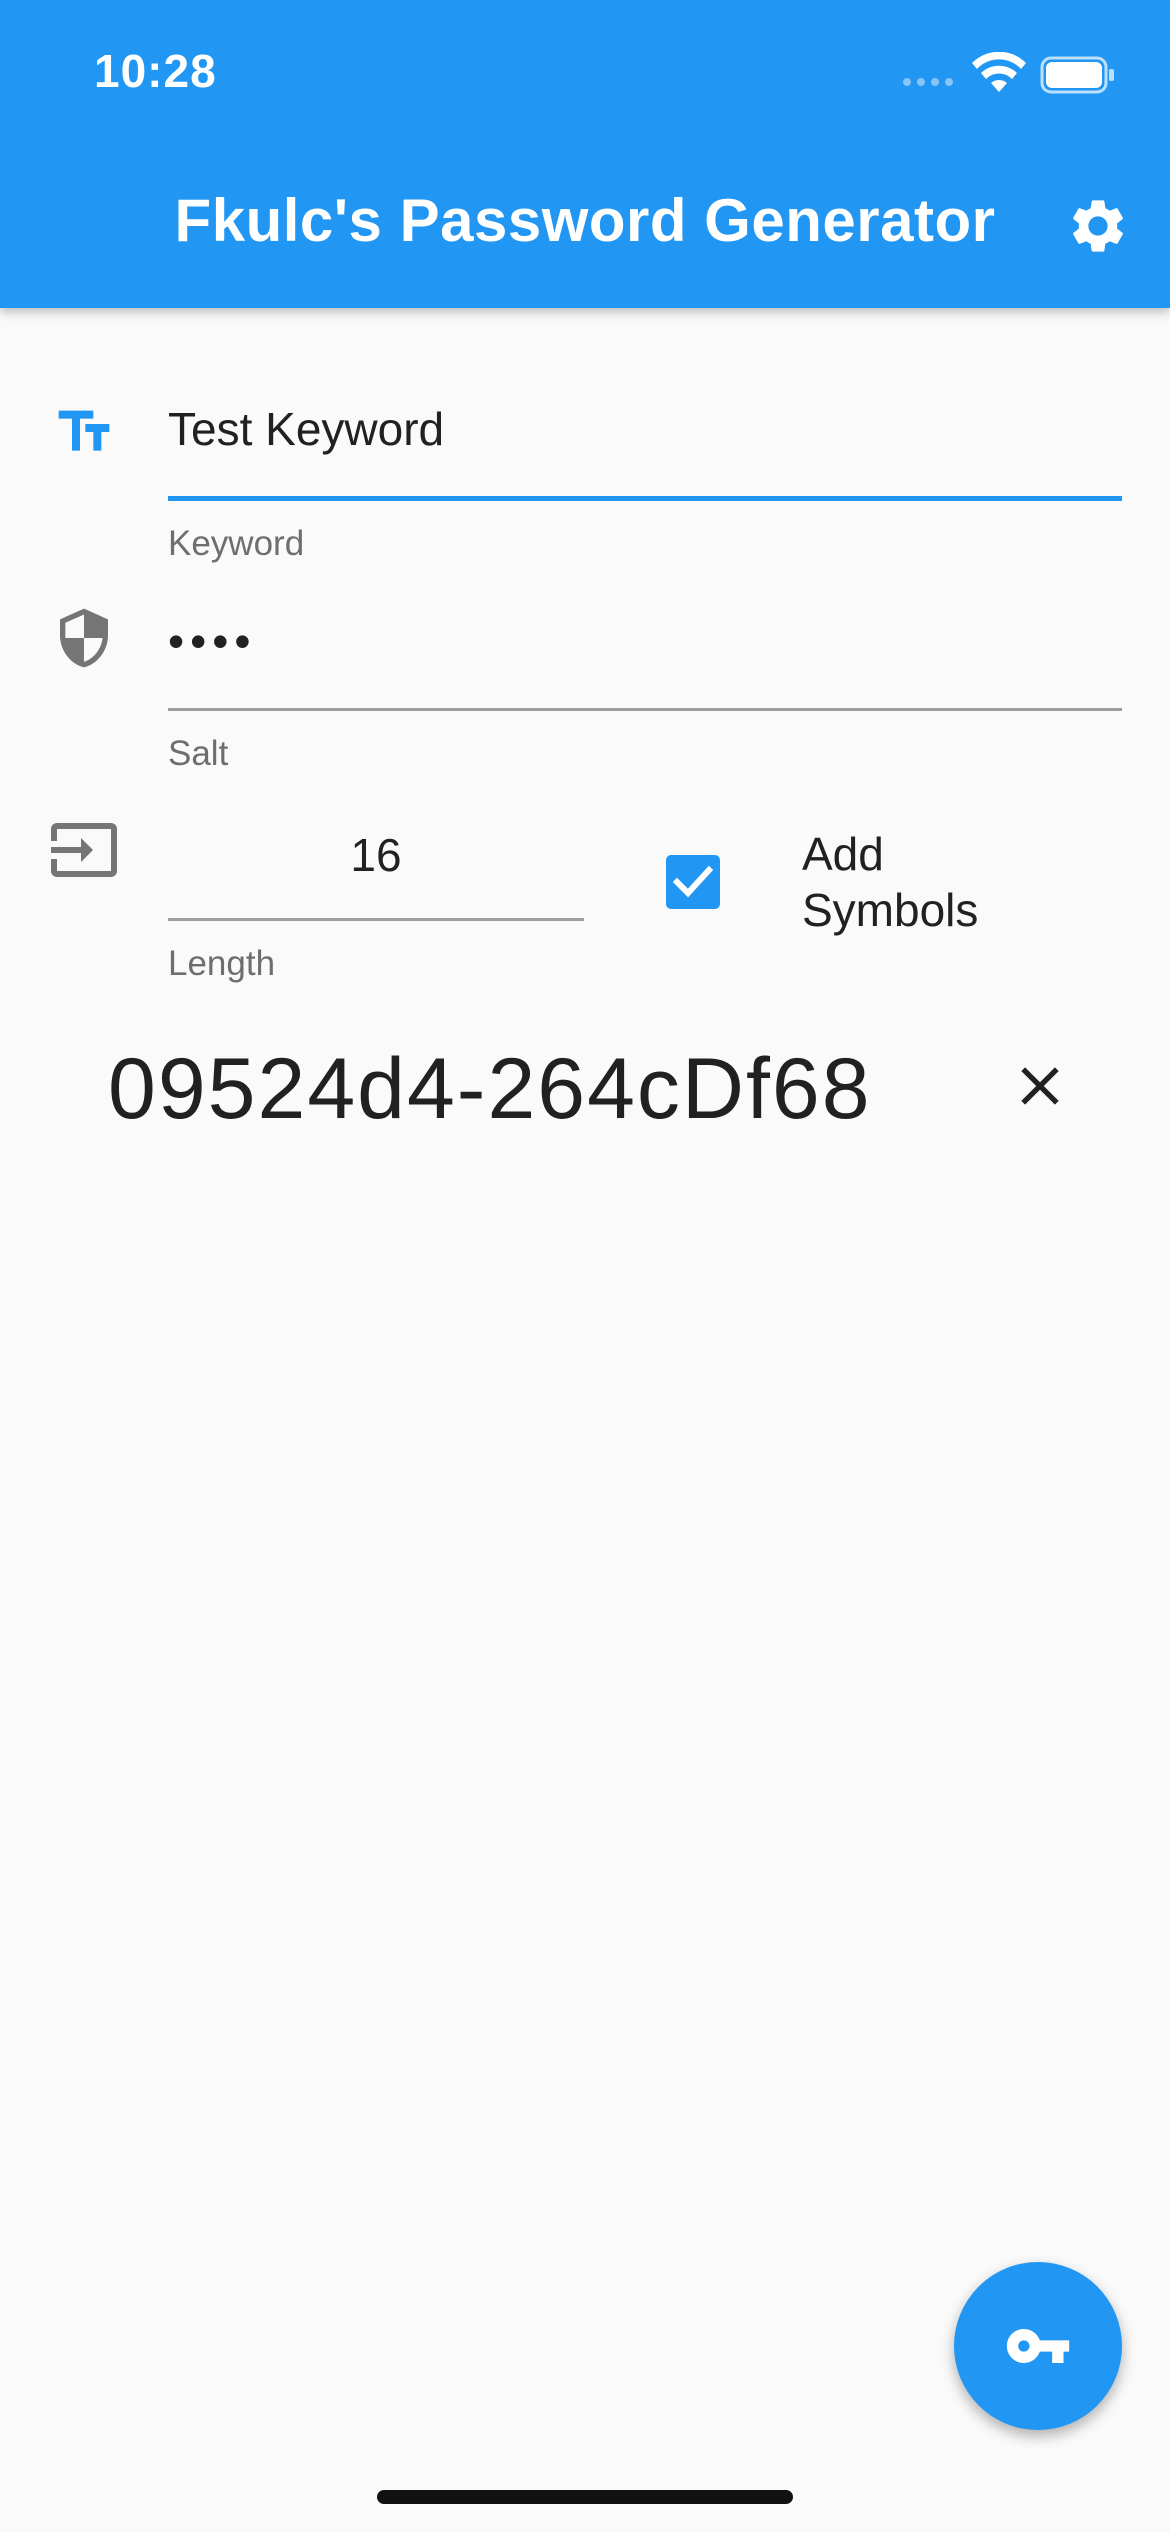  Describe the element at coordinates (585, 154) in the screenshot. I see `app-bar: 10:28 Fkulc's Password Generator` at that location.